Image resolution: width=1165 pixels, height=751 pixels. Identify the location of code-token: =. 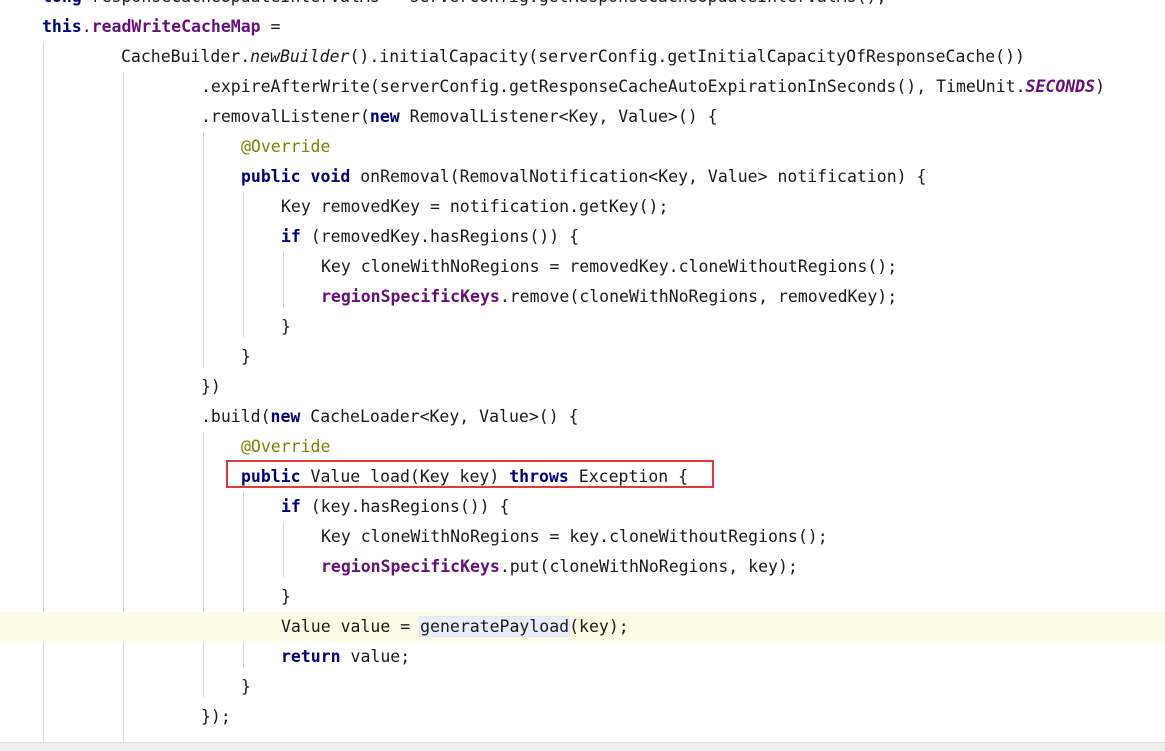
(270, 26).